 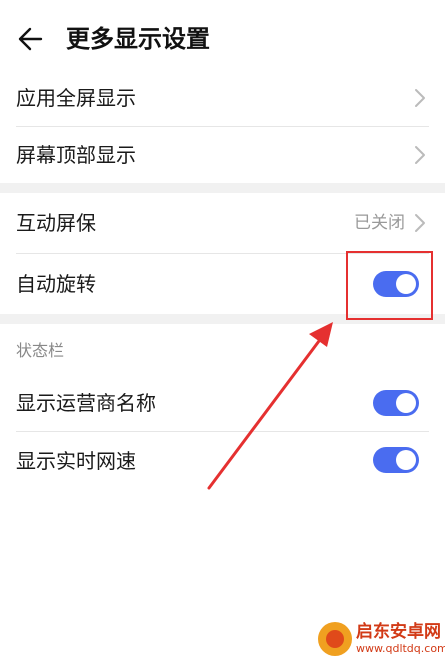 I want to click on settings-item-screen-top-display: 屏幕顶部显示, so click(x=222, y=155).